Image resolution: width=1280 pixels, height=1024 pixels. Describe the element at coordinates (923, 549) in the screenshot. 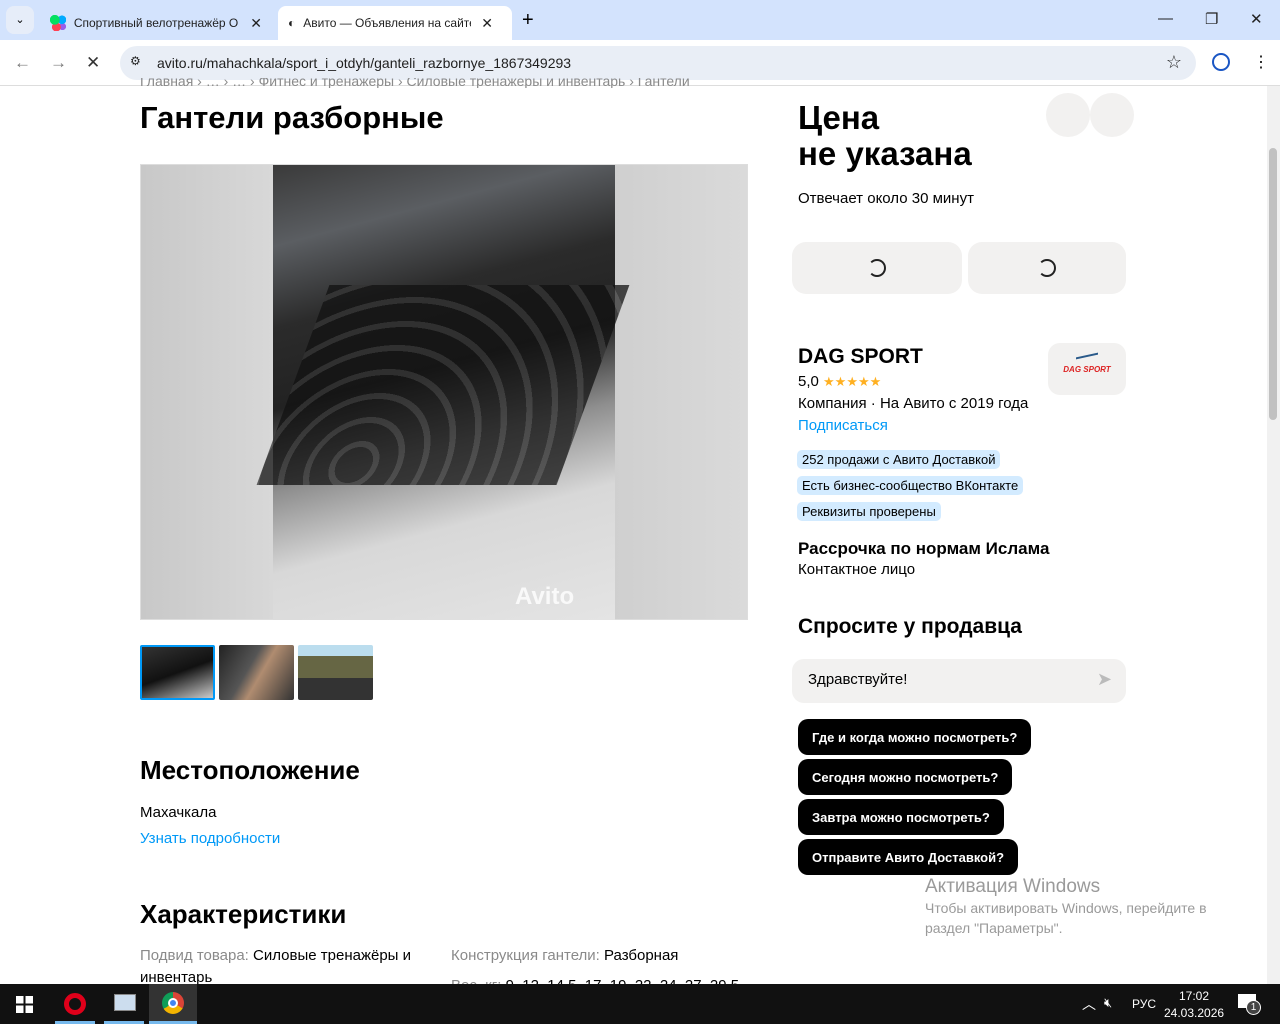

I see `installment-title: Рассрочка по нормам Ислама` at that location.